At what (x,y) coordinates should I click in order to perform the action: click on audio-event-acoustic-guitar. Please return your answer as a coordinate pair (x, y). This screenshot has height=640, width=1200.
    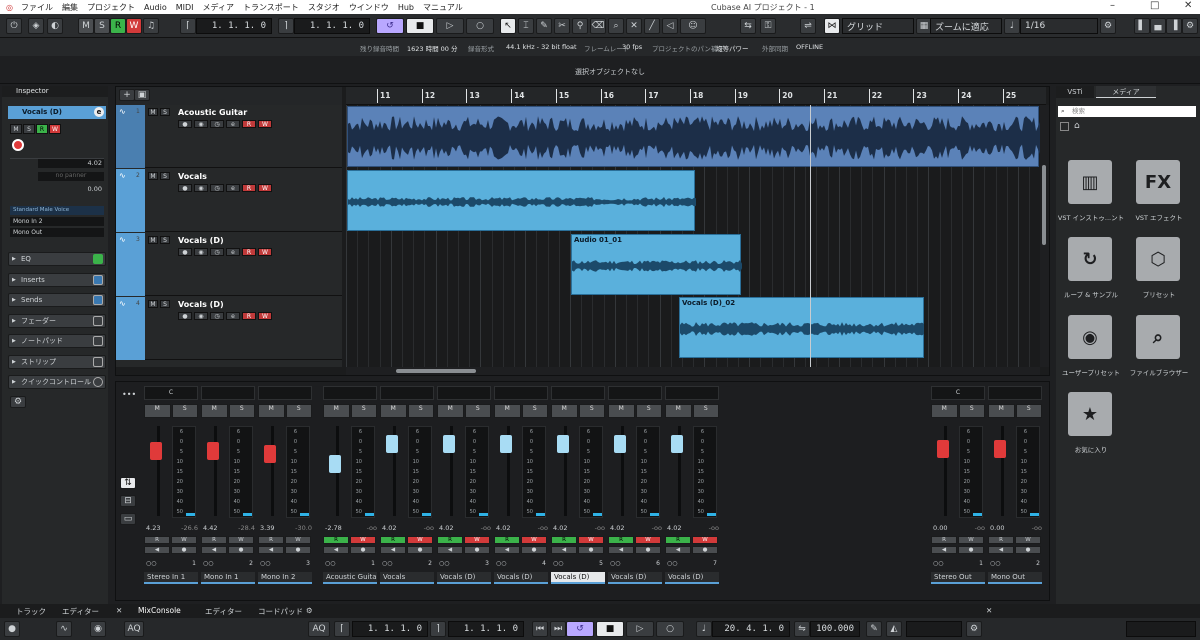
    Looking at the image, I should click on (693, 136).